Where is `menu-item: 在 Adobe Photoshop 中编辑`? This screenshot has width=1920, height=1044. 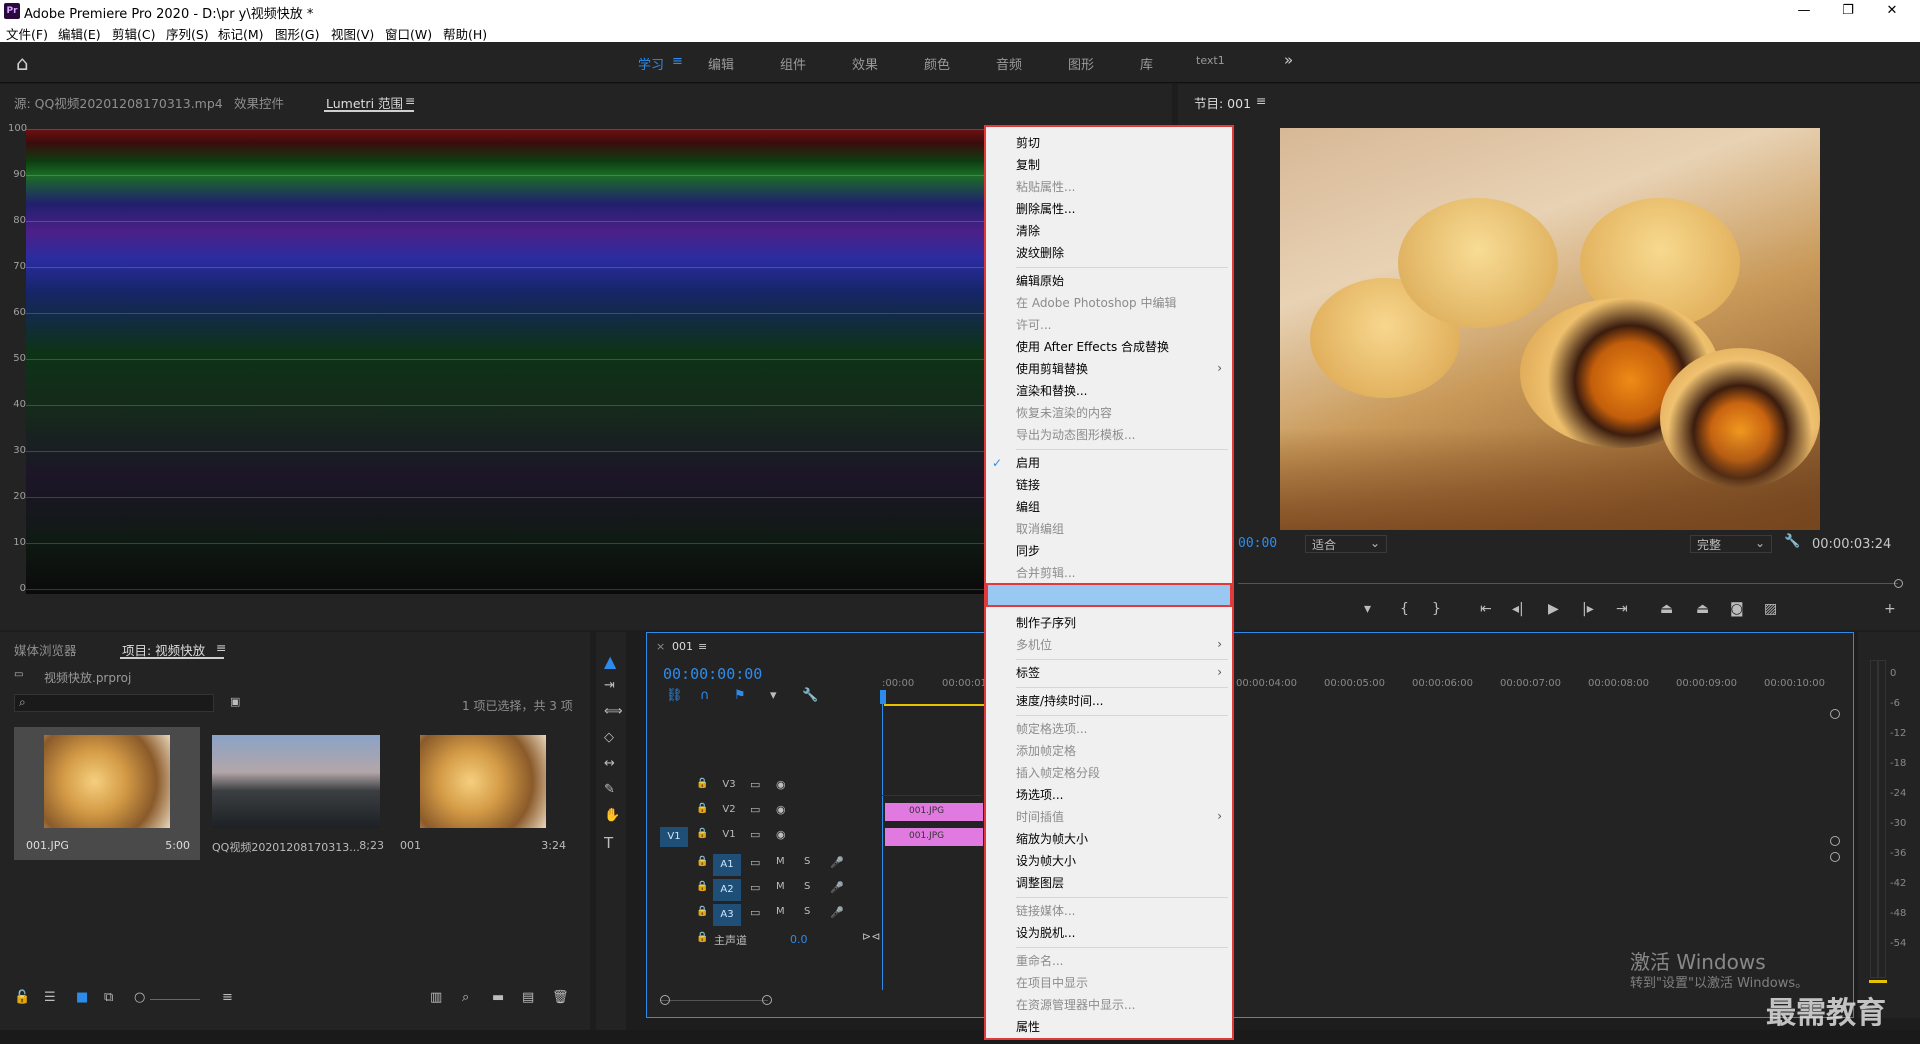 menu-item: 在 Adobe Photoshop 中编辑 is located at coordinates (1096, 303).